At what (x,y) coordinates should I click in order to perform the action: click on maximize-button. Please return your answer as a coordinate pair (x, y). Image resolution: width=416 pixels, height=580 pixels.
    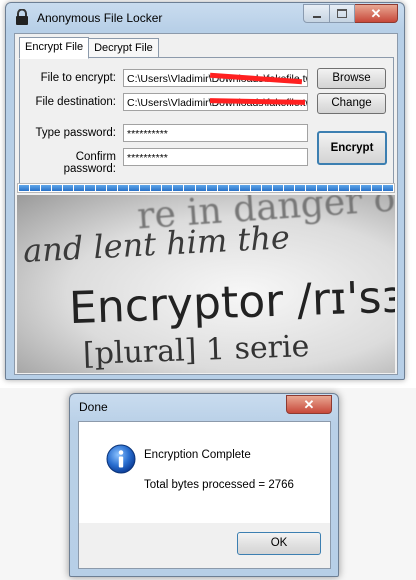
    Looking at the image, I should click on (342, 13).